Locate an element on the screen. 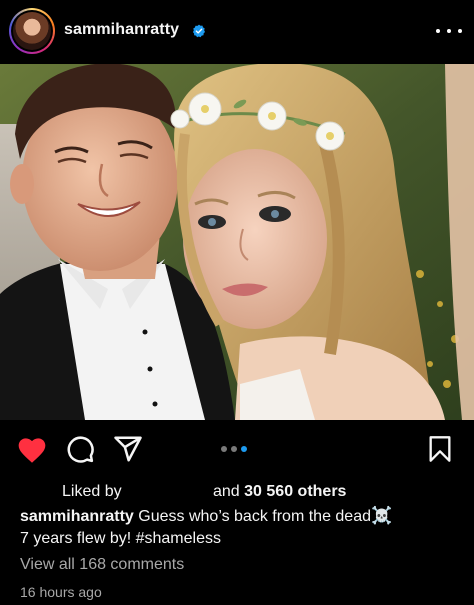 Image resolution: width=474 pixels, height=605 pixels. avatar-image is located at coordinates (32, 31).